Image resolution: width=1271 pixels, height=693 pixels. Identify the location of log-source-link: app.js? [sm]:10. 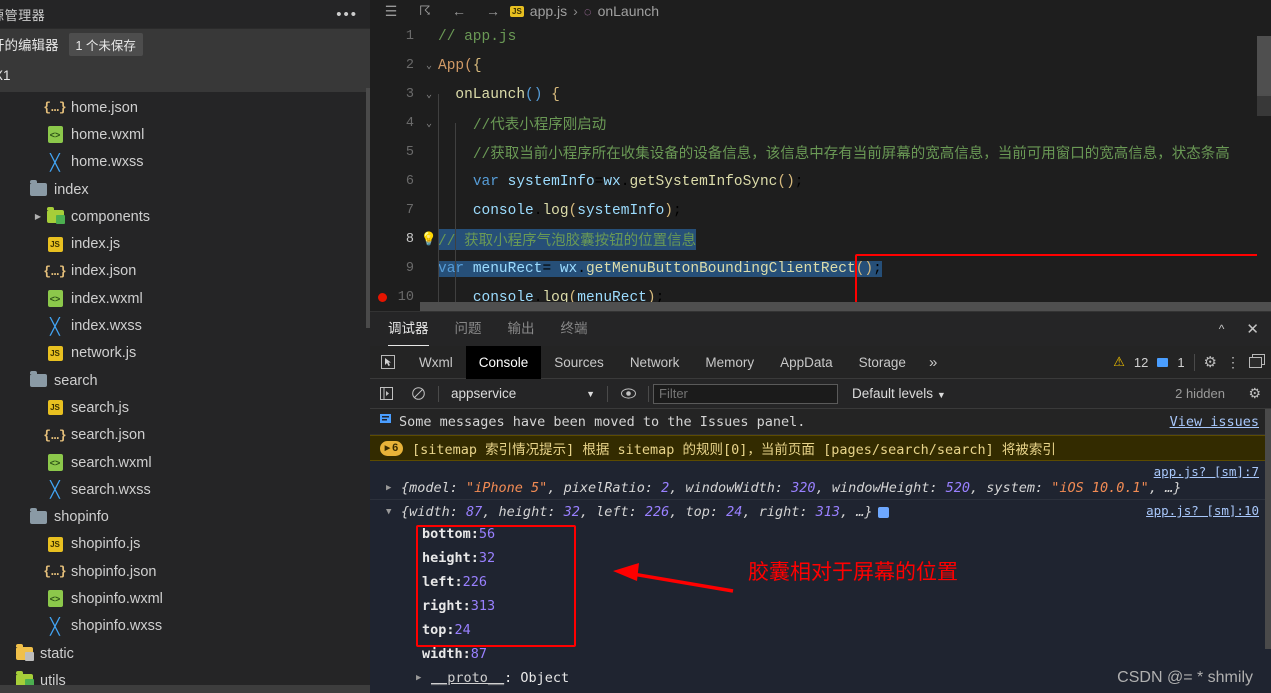
(1202, 510).